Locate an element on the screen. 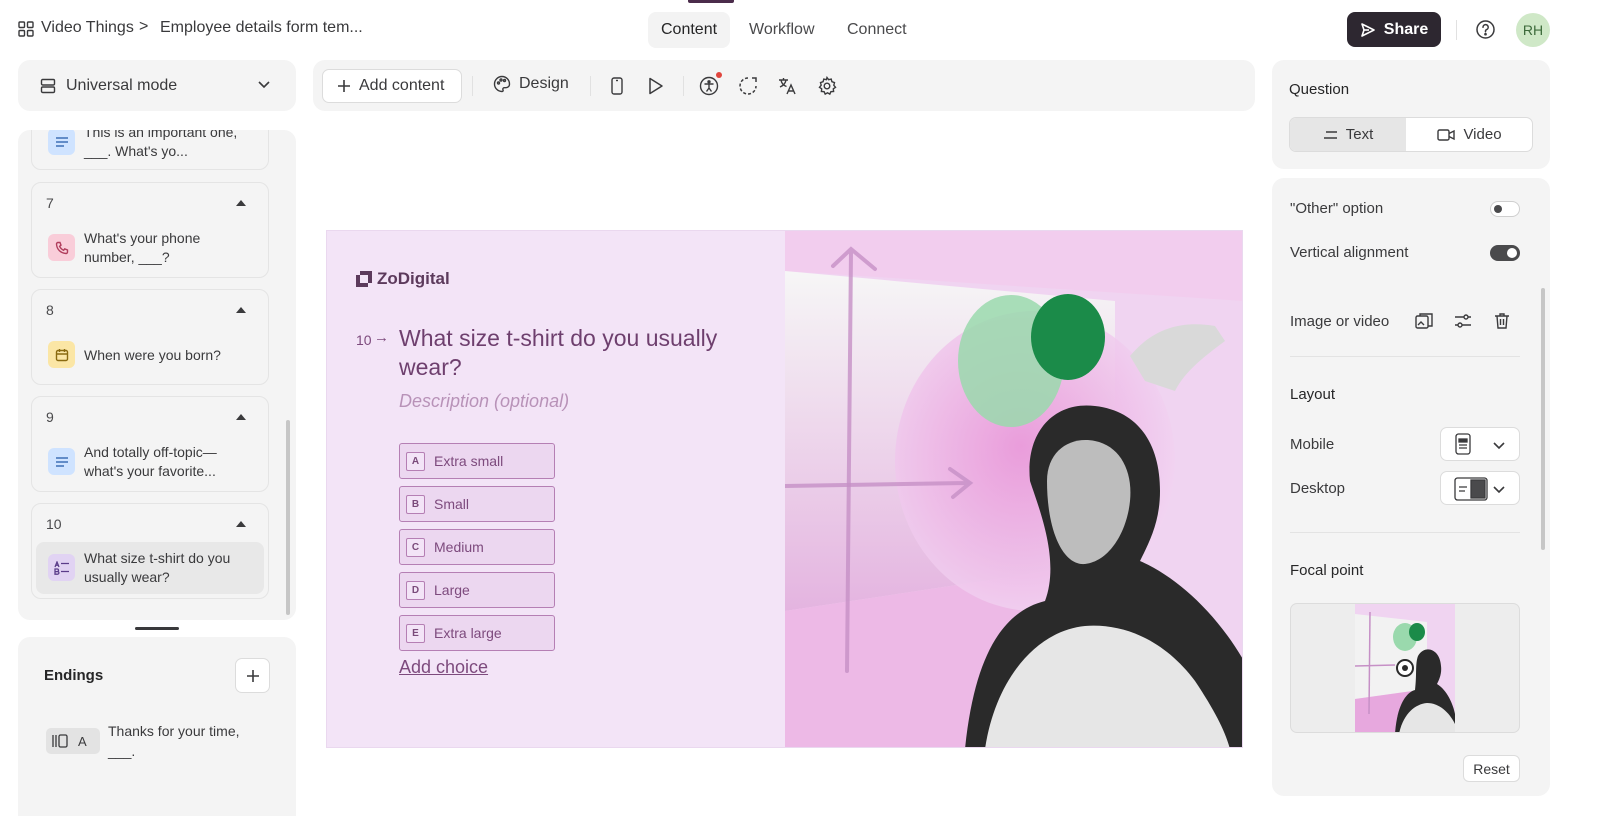  question-type-toggle: Text Video is located at coordinates (1411, 134).